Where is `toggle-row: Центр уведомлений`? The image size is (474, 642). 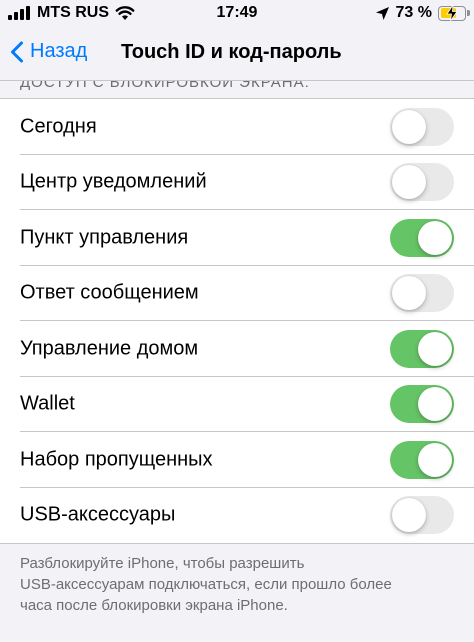 toggle-row: Центр уведомлений is located at coordinates (237, 182).